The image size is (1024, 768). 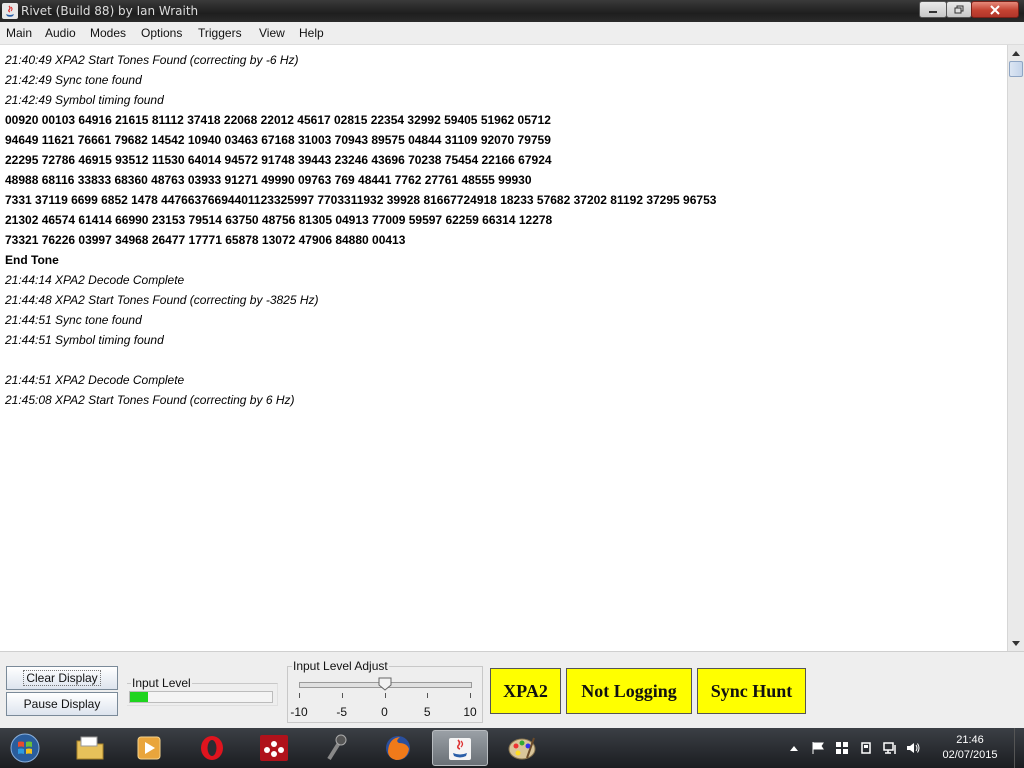 I want to click on log-line: 21:44:51 Symbol timing found, so click(x=84, y=340).